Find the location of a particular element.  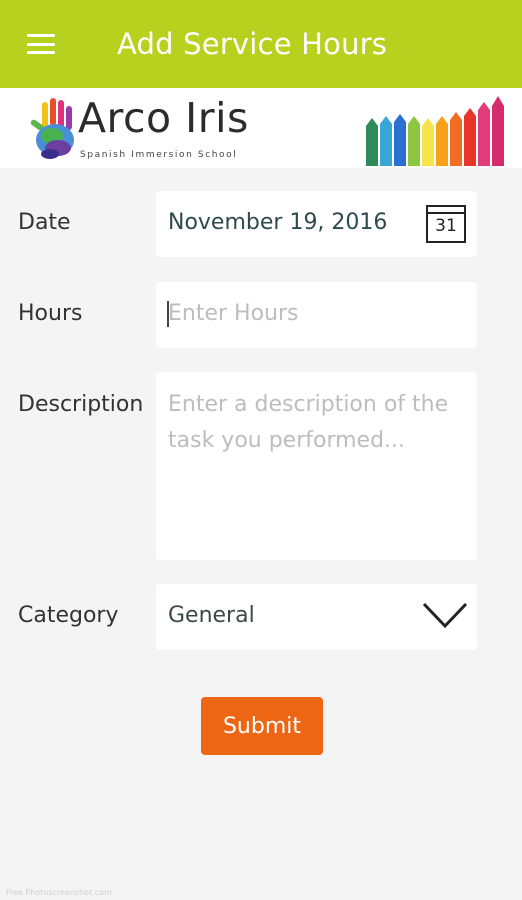

school-logo-title: Arco Iris is located at coordinates (163, 118).